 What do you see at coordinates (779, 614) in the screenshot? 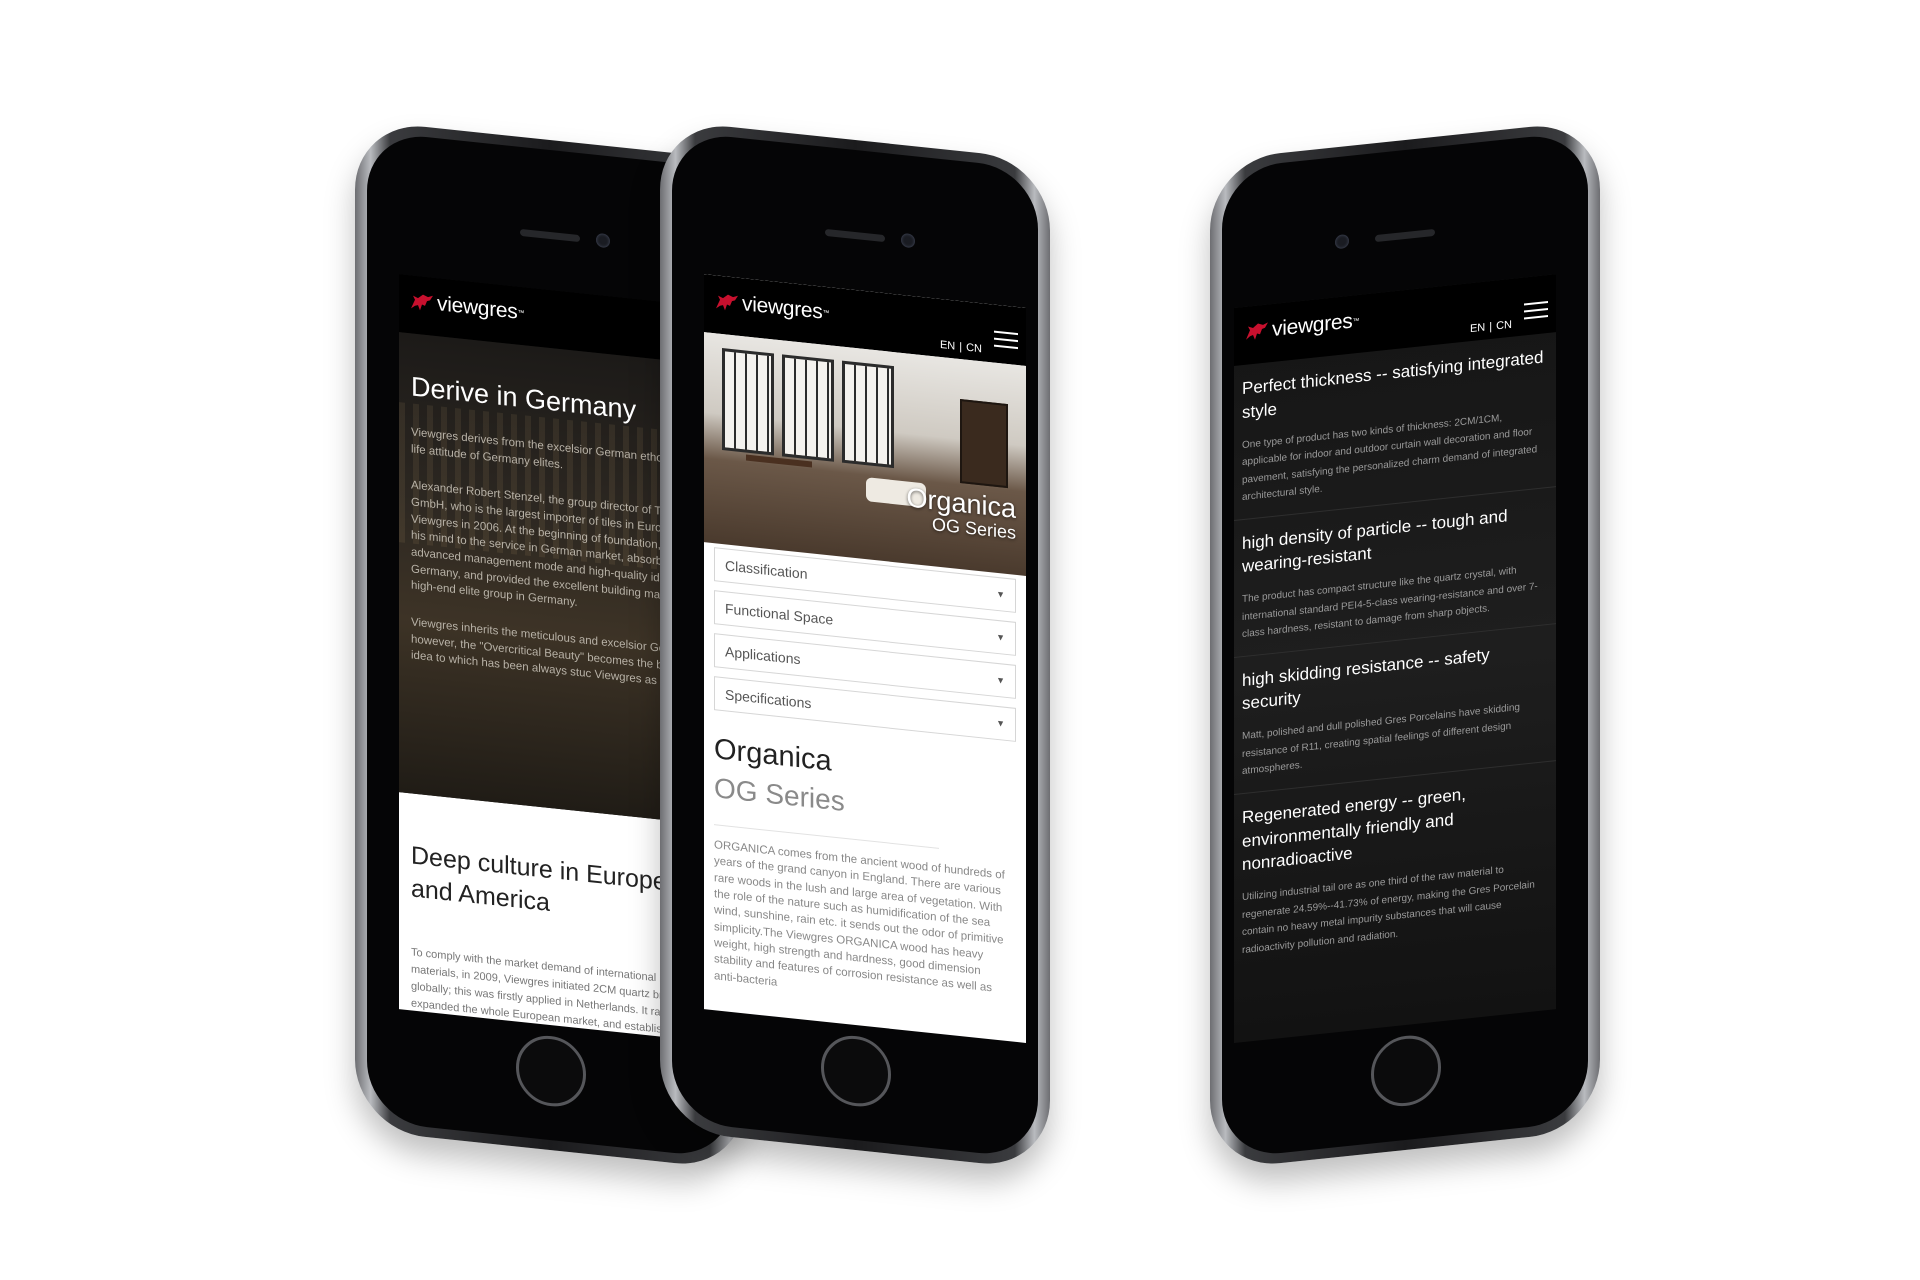
I see `filter-label: Functional Space` at bounding box center [779, 614].